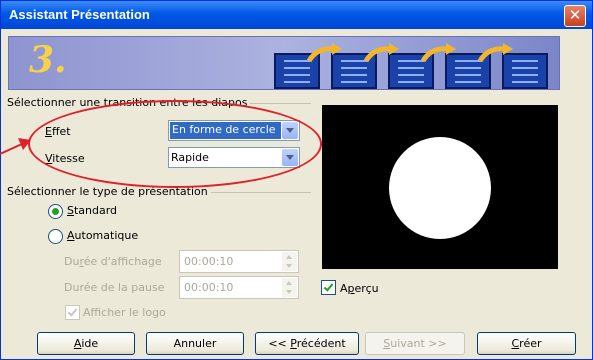 This screenshot has height=360, width=593. What do you see at coordinates (307, 343) in the screenshot?
I see `previous-button: << Précédent` at bounding box center [307, 343].